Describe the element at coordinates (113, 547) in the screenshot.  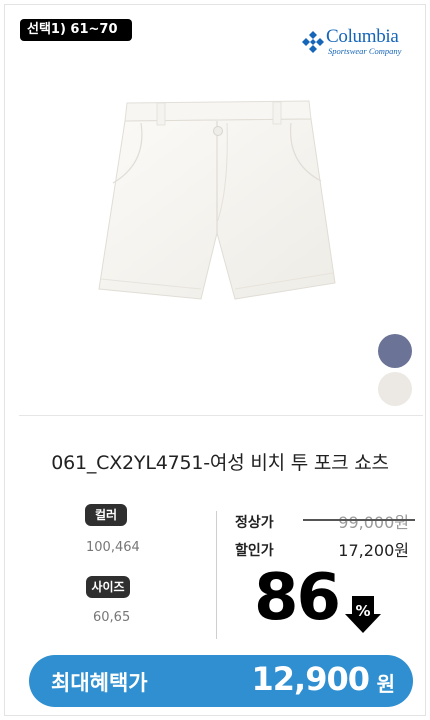
I see `color-values: 100,464` at that location.